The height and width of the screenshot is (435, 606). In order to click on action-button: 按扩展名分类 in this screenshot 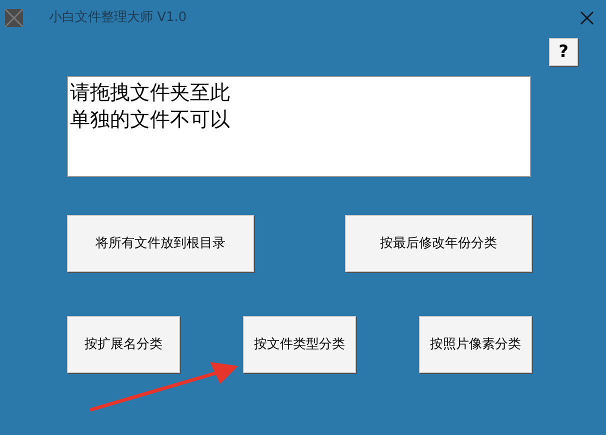, I will do `click(123, 344)`.